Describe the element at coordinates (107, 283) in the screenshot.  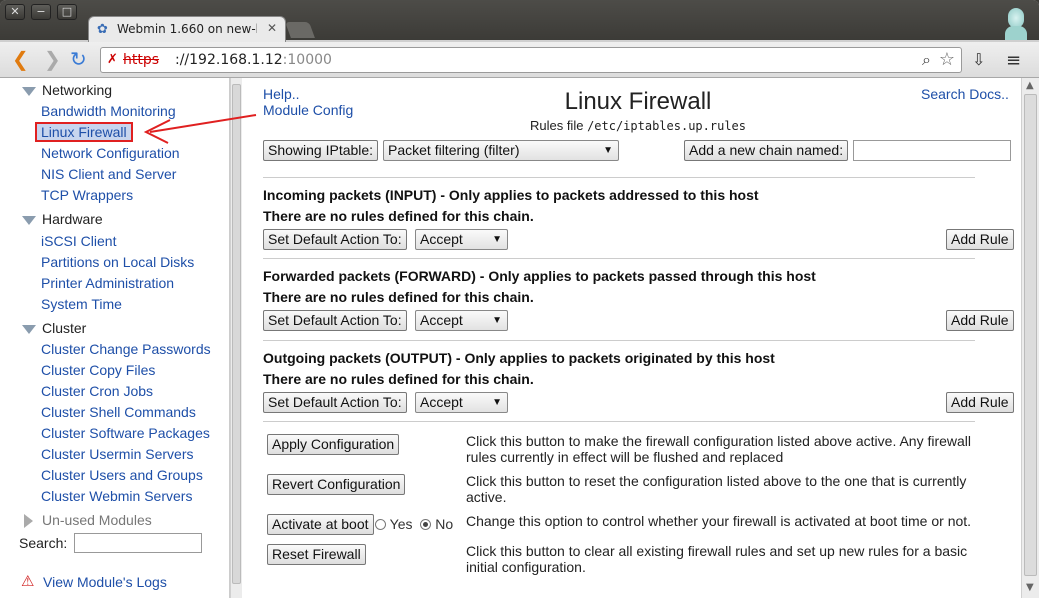
I see `sidebar-item-printer-administration: Printer Administration` at that location.